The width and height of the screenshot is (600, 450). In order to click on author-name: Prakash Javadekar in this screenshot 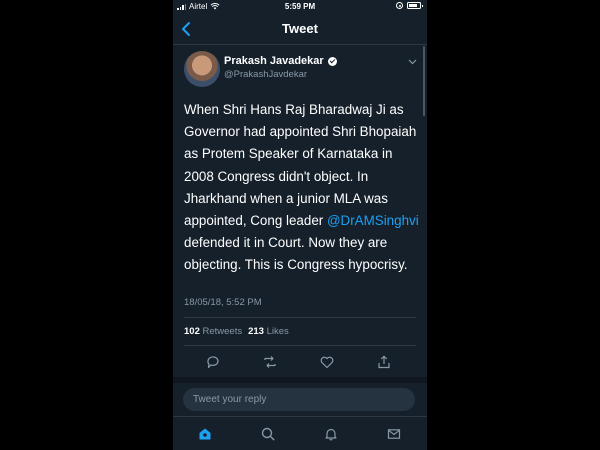, I will do `click(274, 61)`.